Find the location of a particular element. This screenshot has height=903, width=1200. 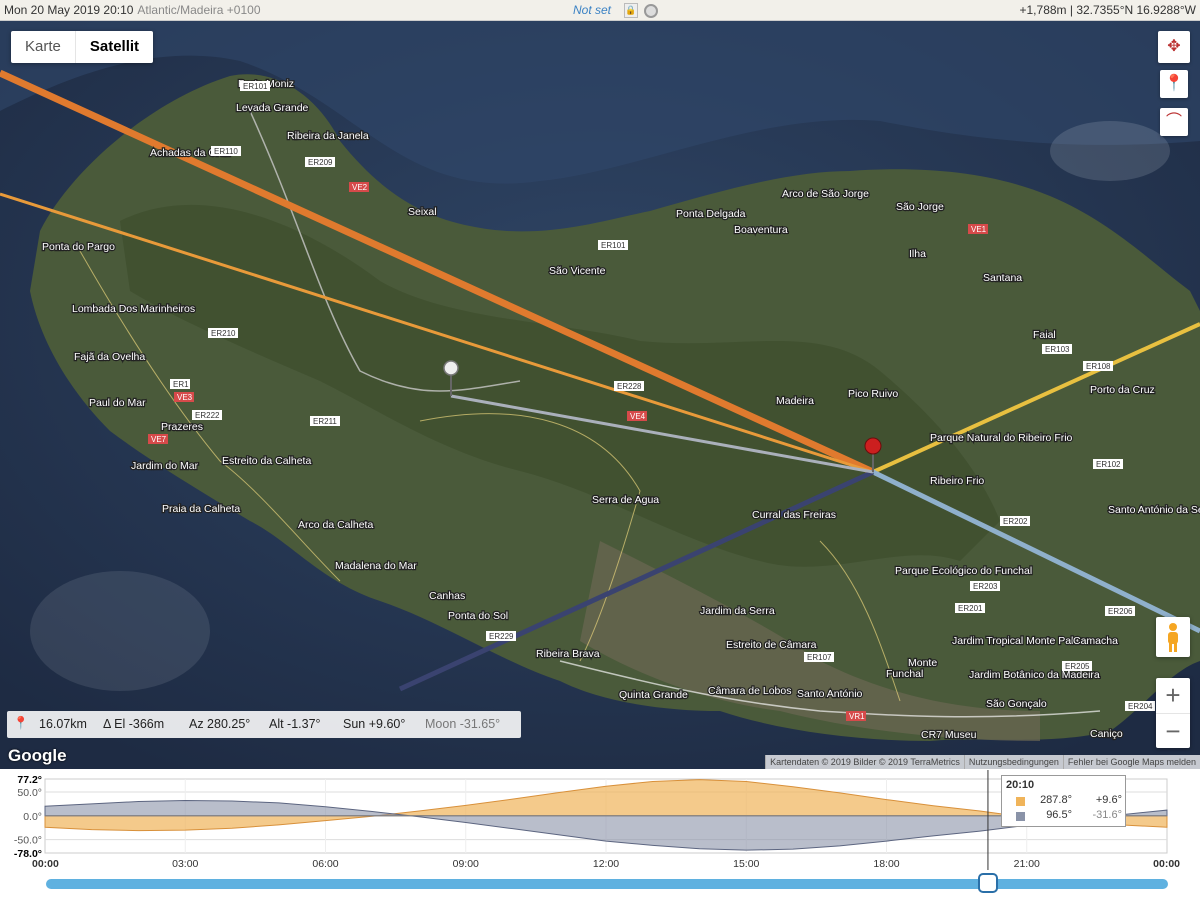

map-type-karte-button: Karte is located at coordinates (43, 47).